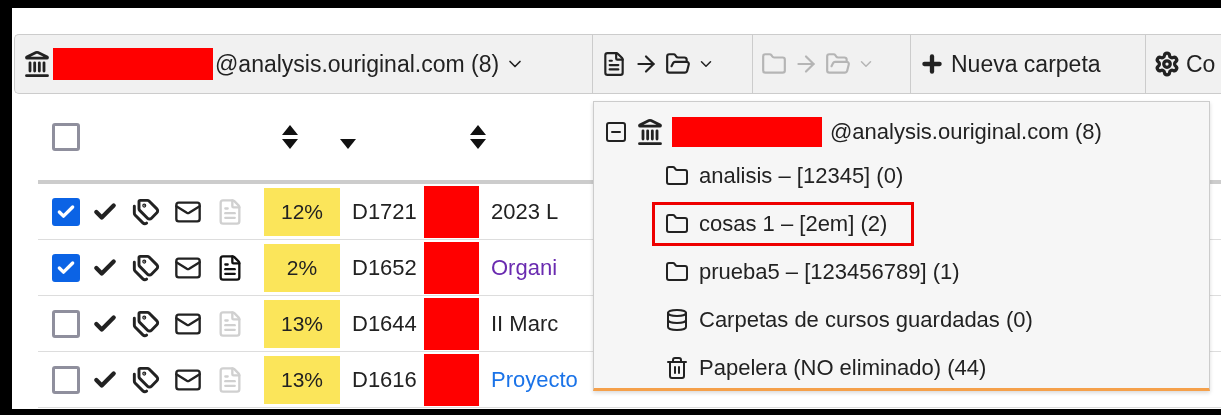 This screenshot has height=415, width=1221. What do you see at coordinates (524, 323) in the screenshot?
I see `document-title: II Marc` at bounding box center [524, 323].